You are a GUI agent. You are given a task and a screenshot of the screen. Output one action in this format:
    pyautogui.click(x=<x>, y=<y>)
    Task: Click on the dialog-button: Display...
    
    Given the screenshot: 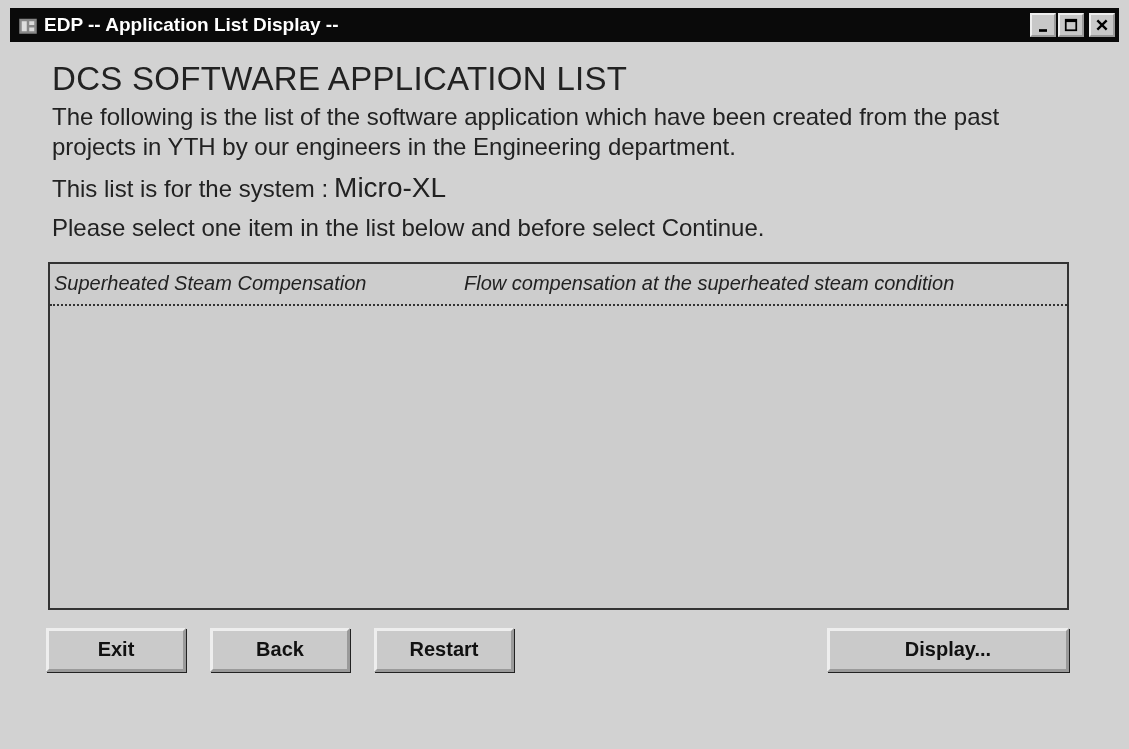 What is the action you would take?
    pyautogui.click(x=948, y=649)
    